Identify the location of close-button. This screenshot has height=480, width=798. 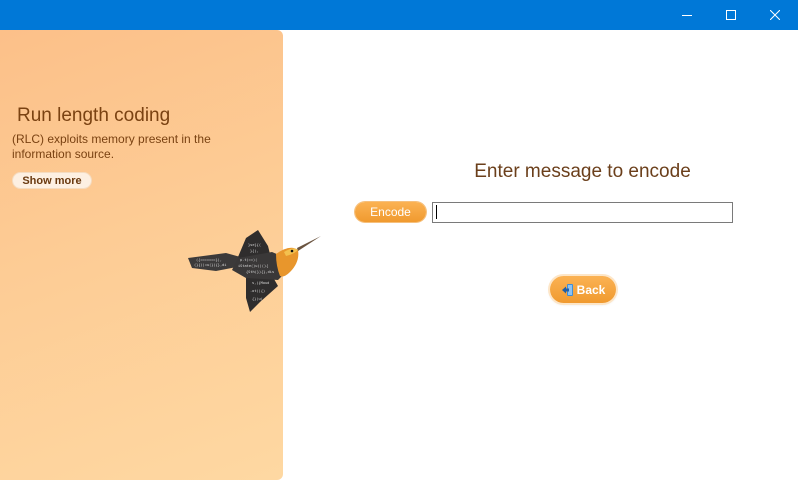
(775, 15).